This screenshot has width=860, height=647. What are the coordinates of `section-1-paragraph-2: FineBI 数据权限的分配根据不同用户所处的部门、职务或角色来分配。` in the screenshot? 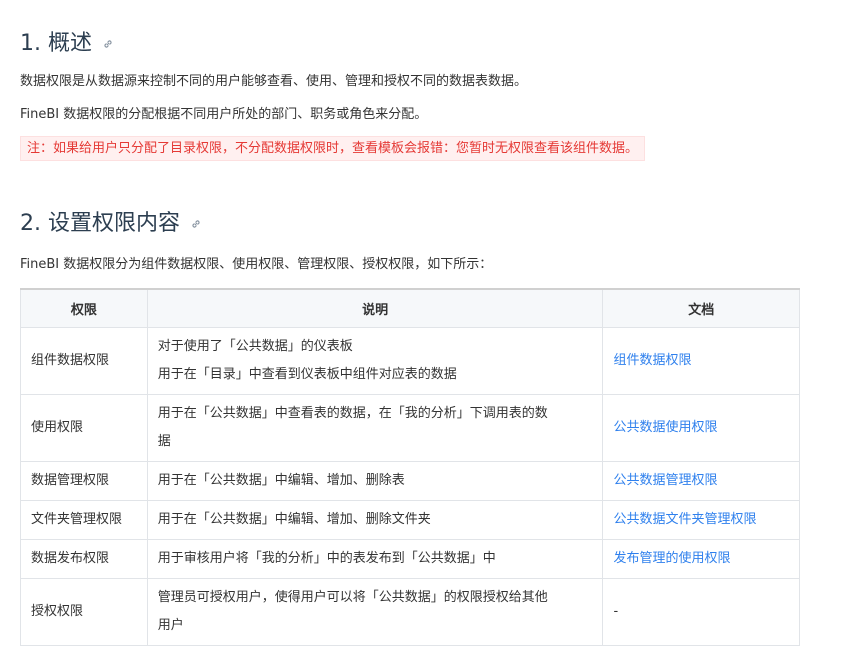 It's located at (224, 114).